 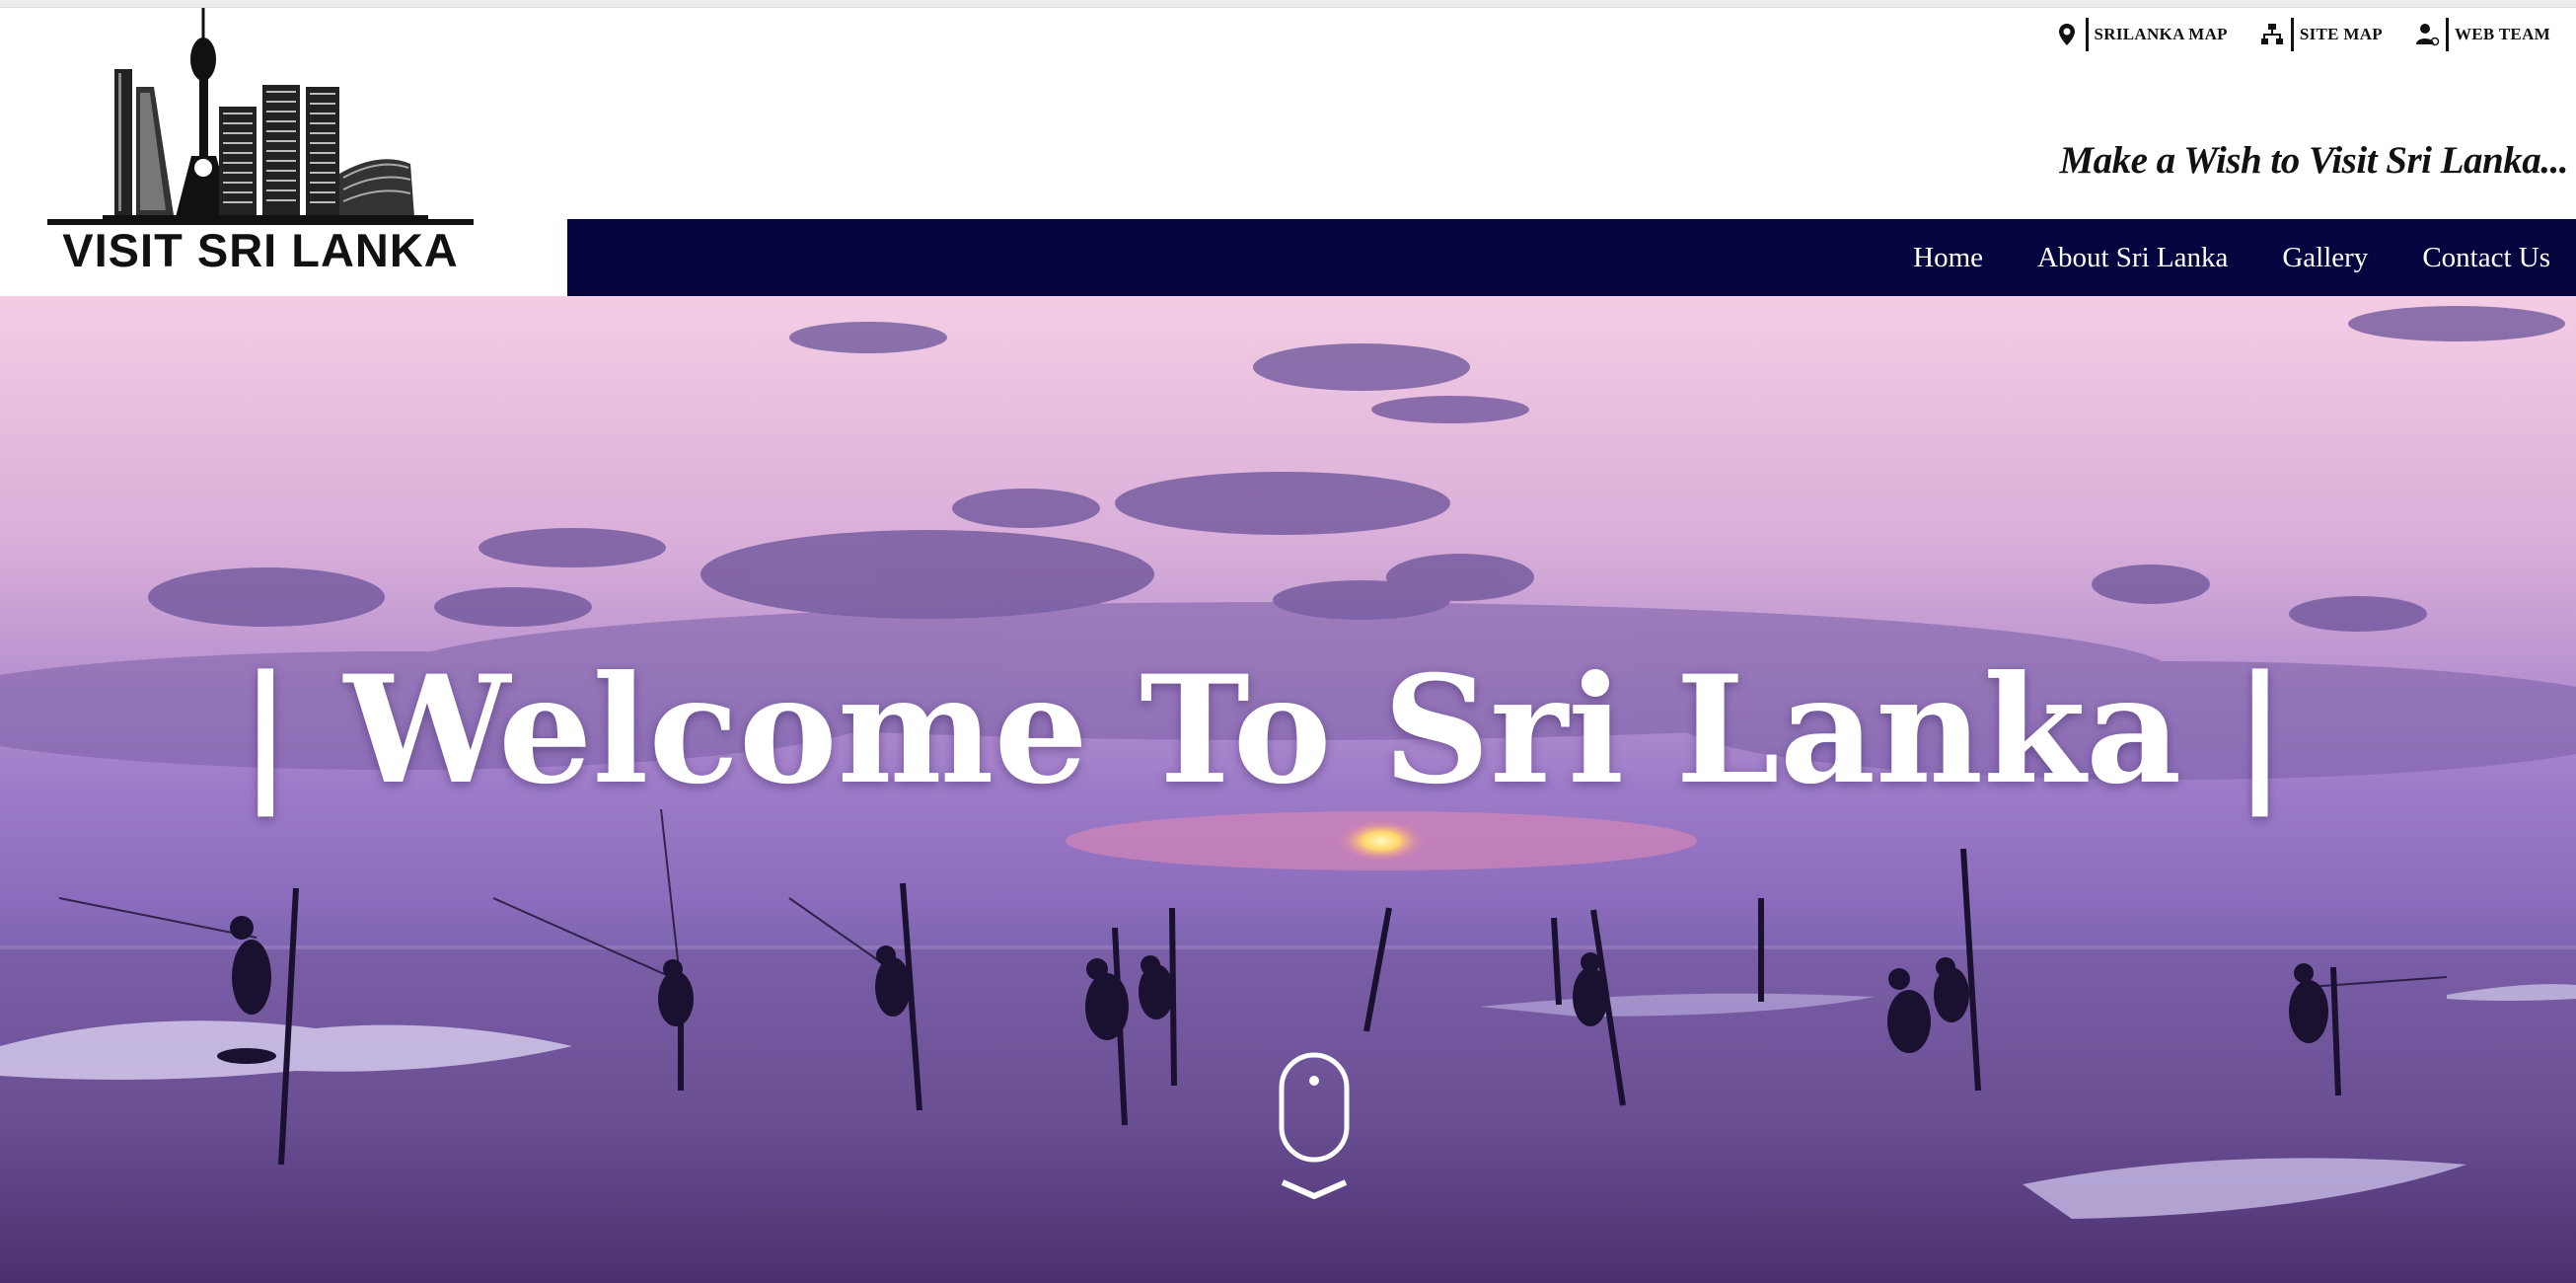 What do you see at coordinates (1288, 4) in the screenshot?
I see `top-border` at bounding box center [1288, 4].